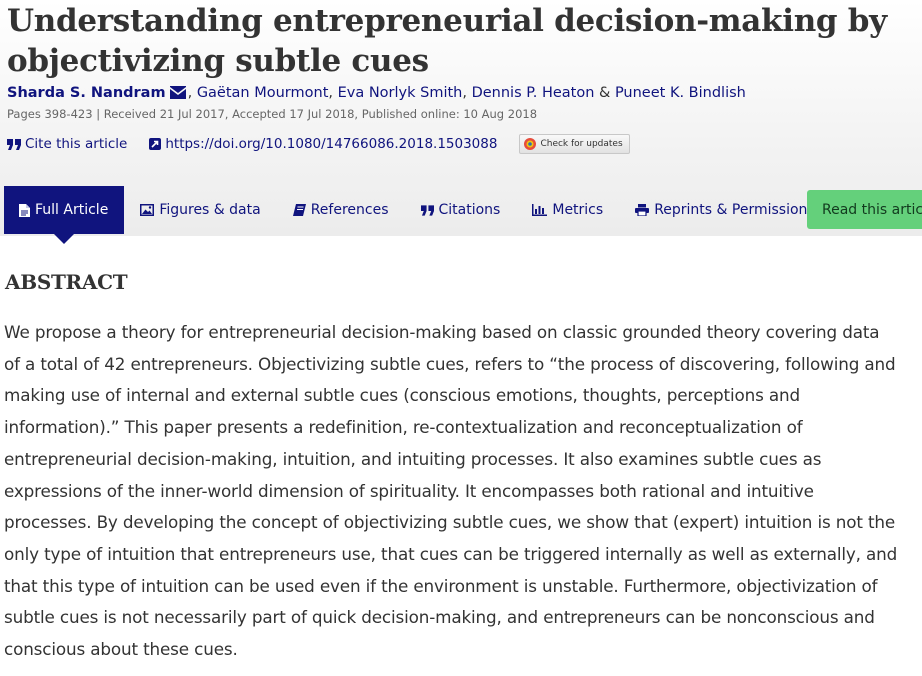 The height and width of the screenshot is (676, 922). Describe the element at coordinates (263, 93) in the screenshot. I see `author-link-mourmont: Gaëtan Mourmont` at that location.